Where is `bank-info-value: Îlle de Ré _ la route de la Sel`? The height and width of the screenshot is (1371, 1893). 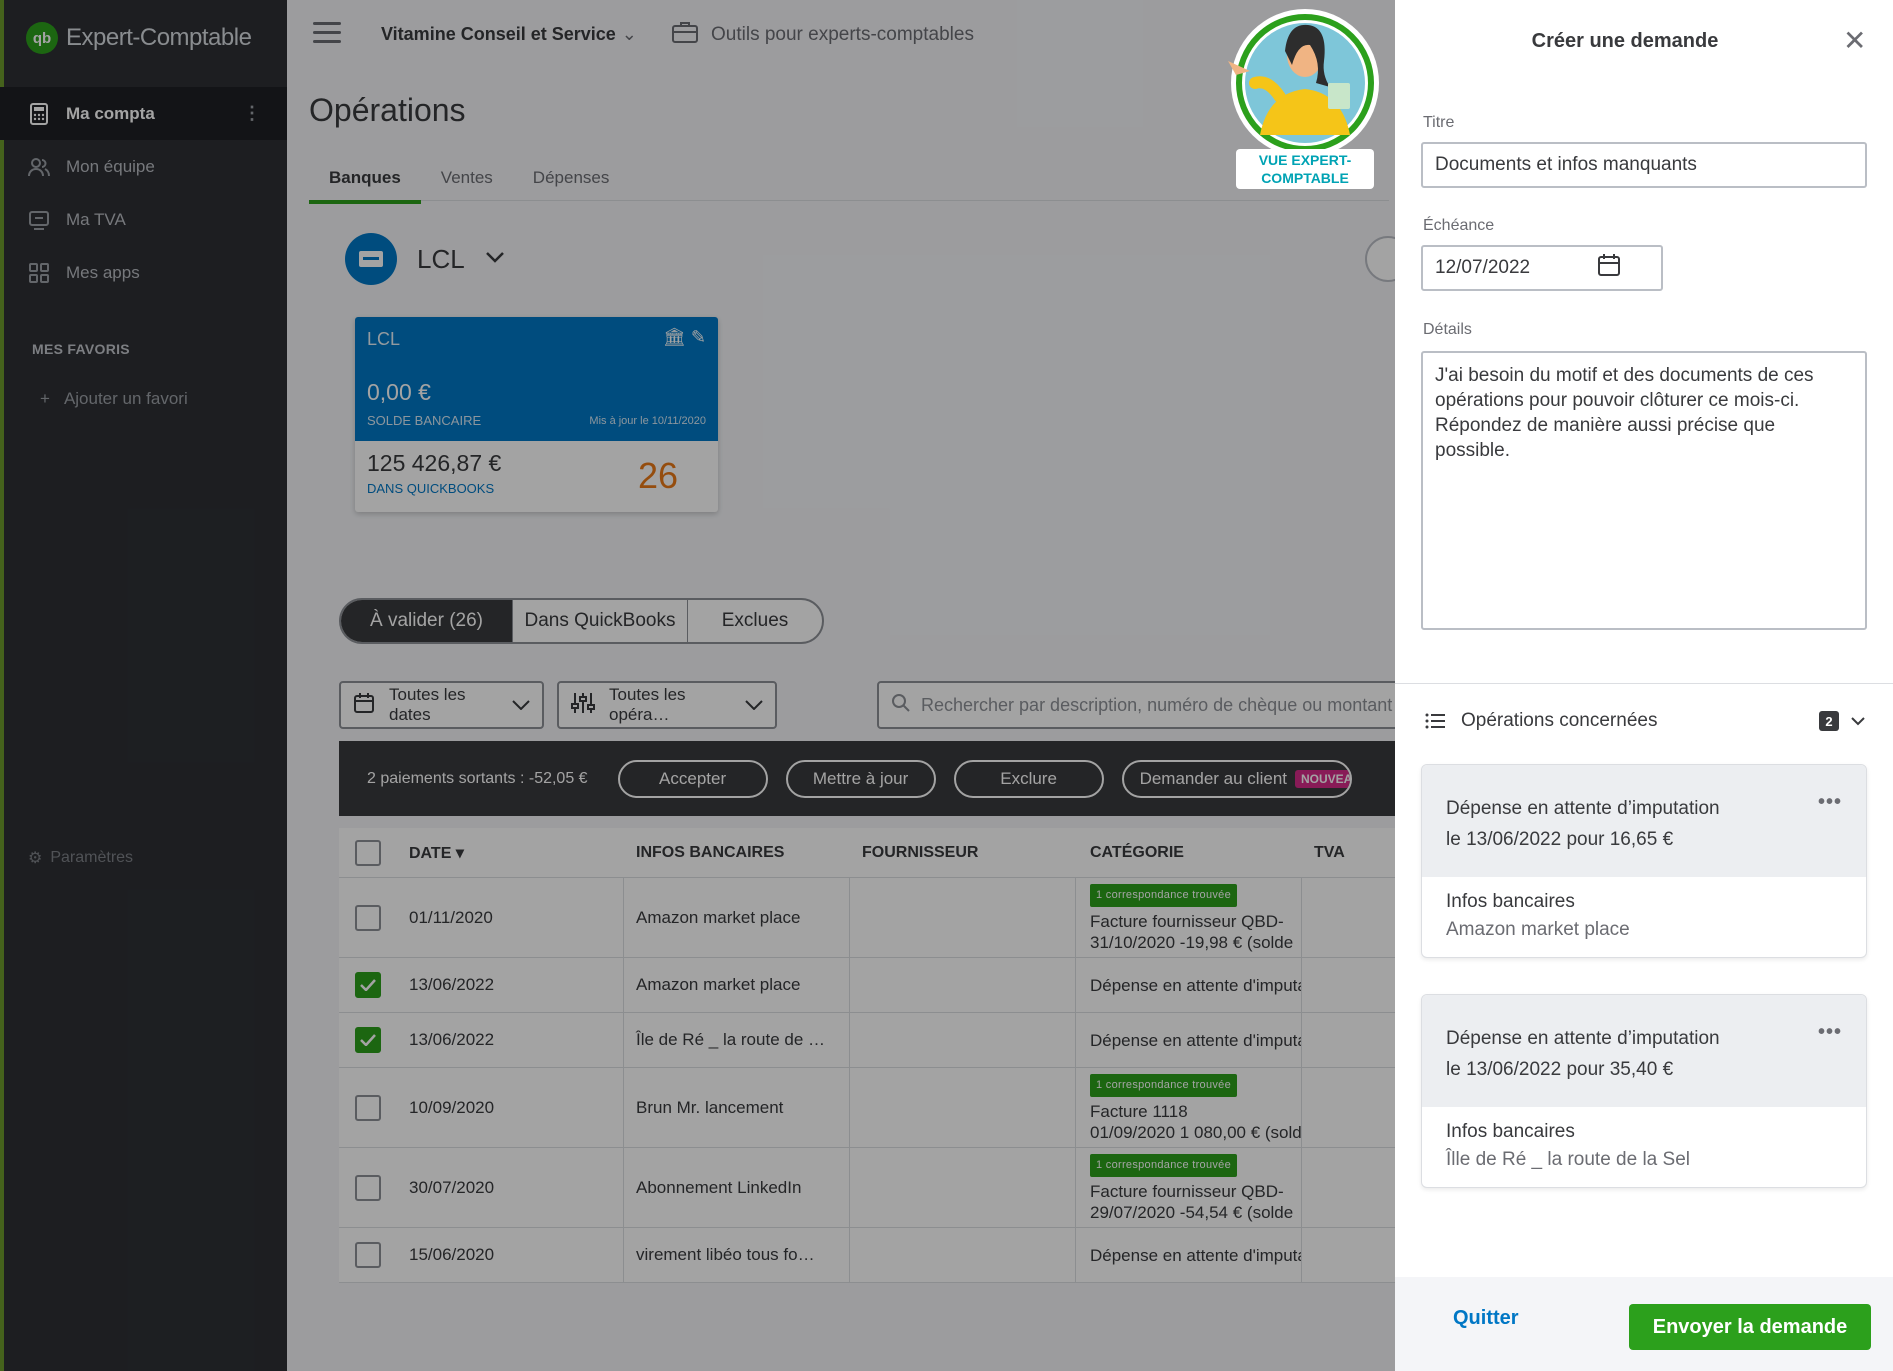 bank-info-value: Îlle de Ré _ la route de la Sel is located at coordinates (1568, 1159).